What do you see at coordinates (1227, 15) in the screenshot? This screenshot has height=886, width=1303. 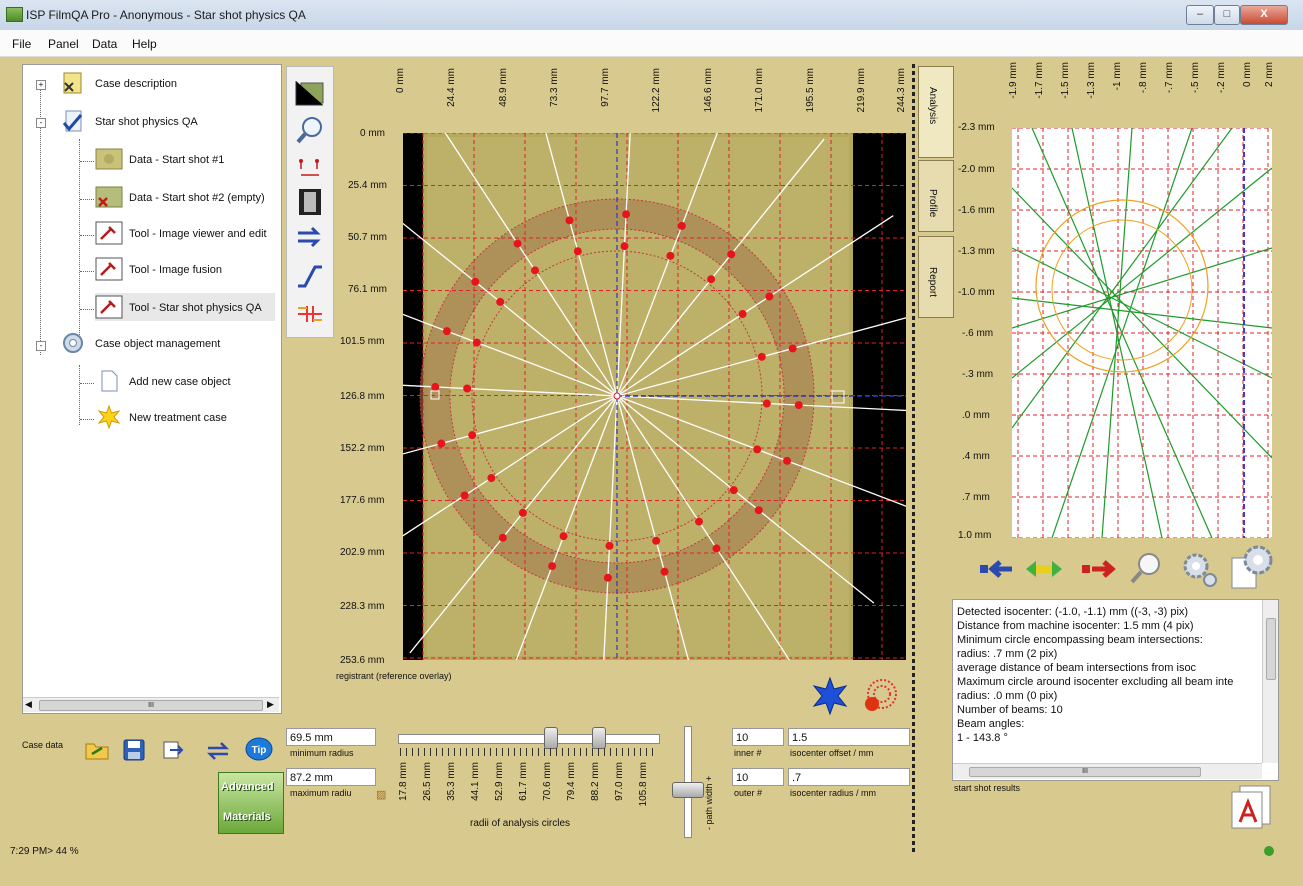 I see `maximize-button: □` at bounding box center [1227, 15].